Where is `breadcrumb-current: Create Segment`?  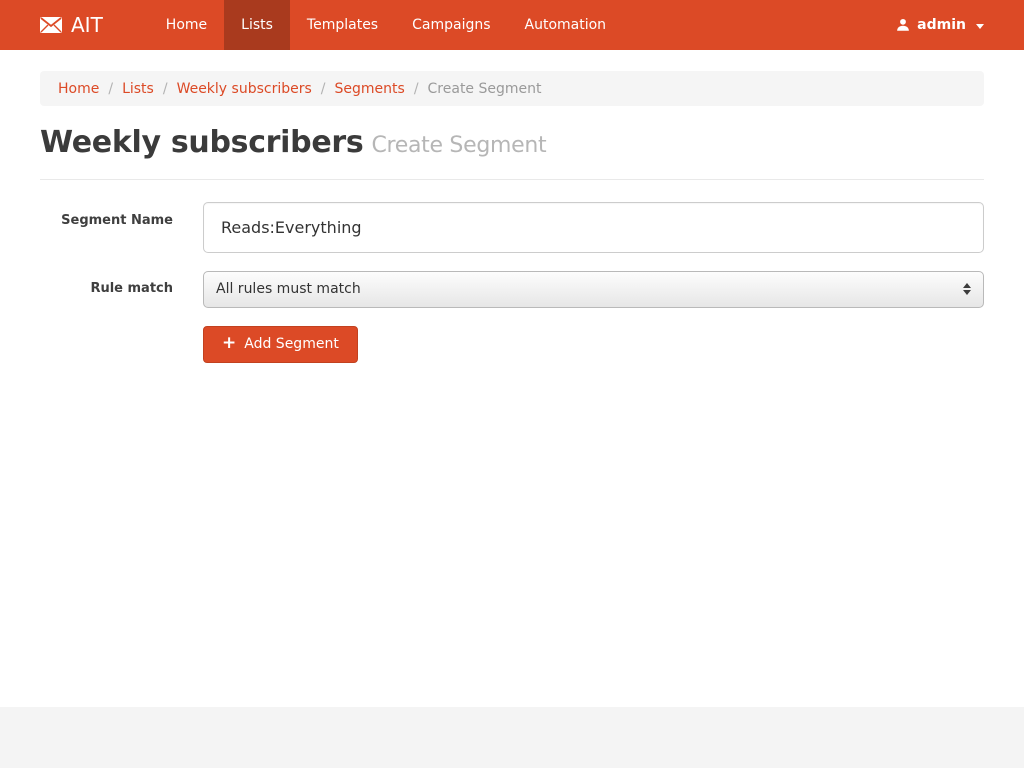 breadcrumb-current: Create Segment is located at coordinates (484, 88).